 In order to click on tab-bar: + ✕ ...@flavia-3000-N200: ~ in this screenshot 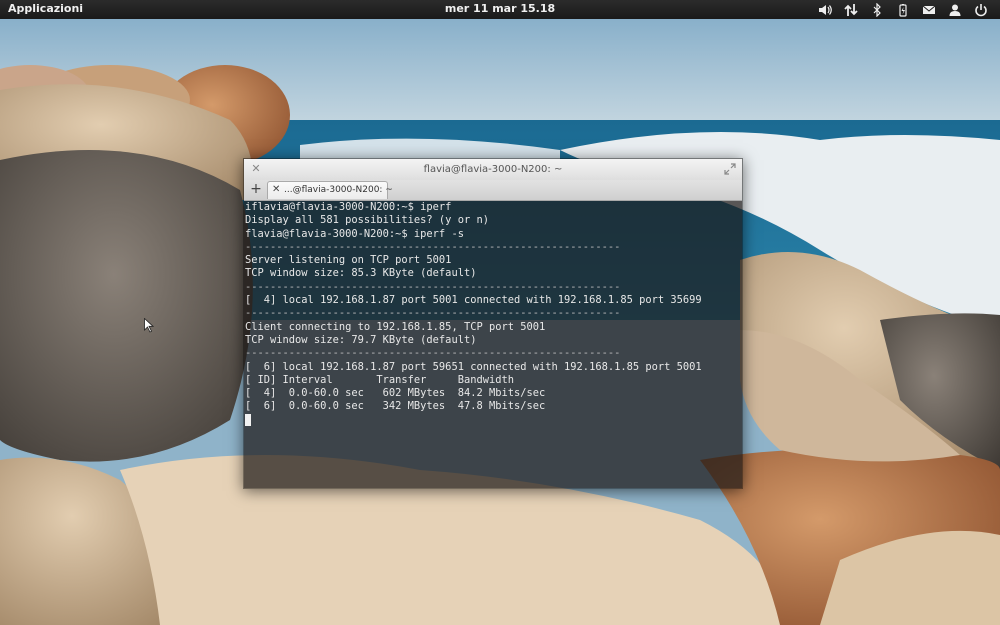, I will do `click(493, 190)`.